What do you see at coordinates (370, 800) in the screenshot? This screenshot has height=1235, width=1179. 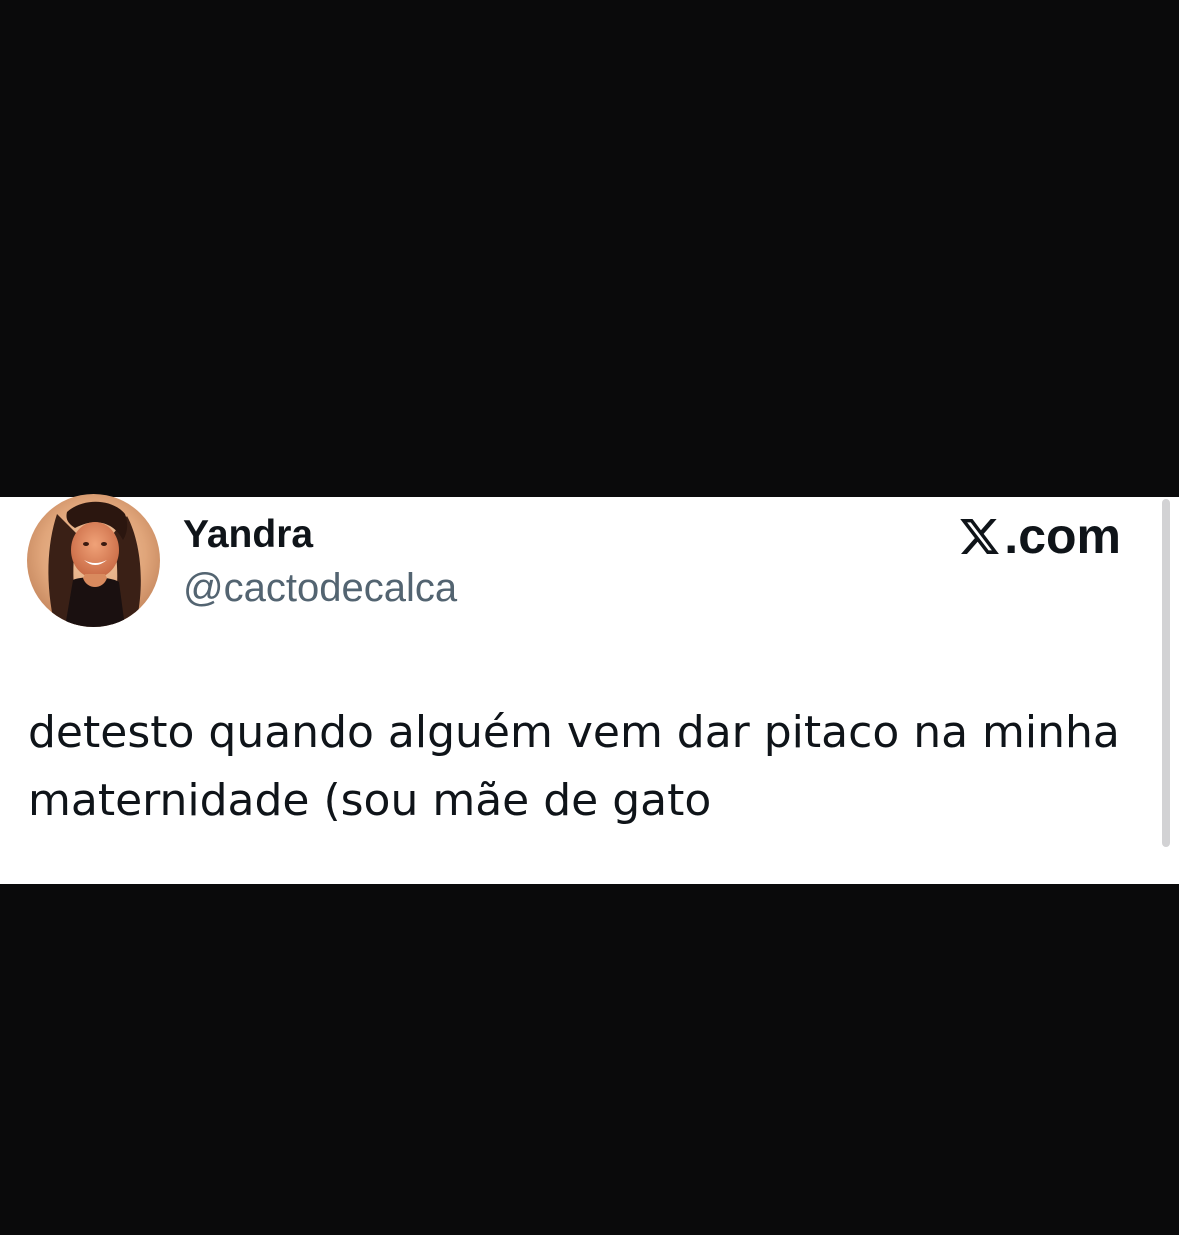 I see `tweet-text-line: maternidade (sou mãe de gato` at bounding box center [370, 800].